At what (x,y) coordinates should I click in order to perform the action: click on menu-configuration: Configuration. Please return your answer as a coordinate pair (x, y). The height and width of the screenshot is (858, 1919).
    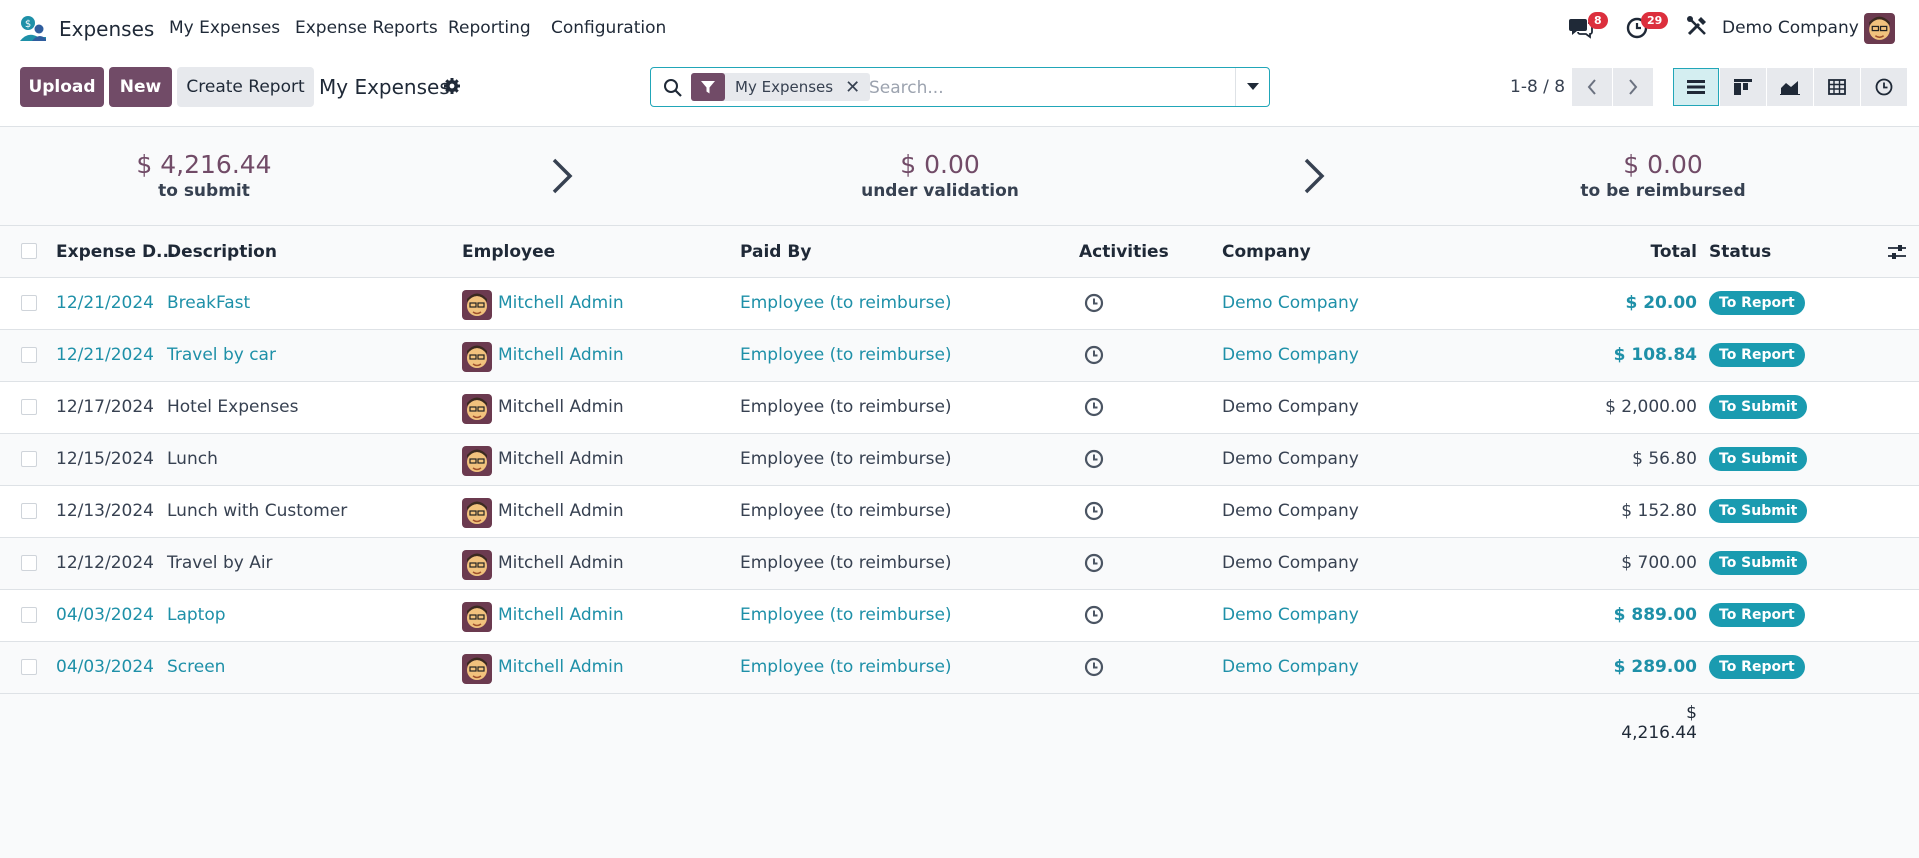
    Looking at the image, I should click on (608, 28).